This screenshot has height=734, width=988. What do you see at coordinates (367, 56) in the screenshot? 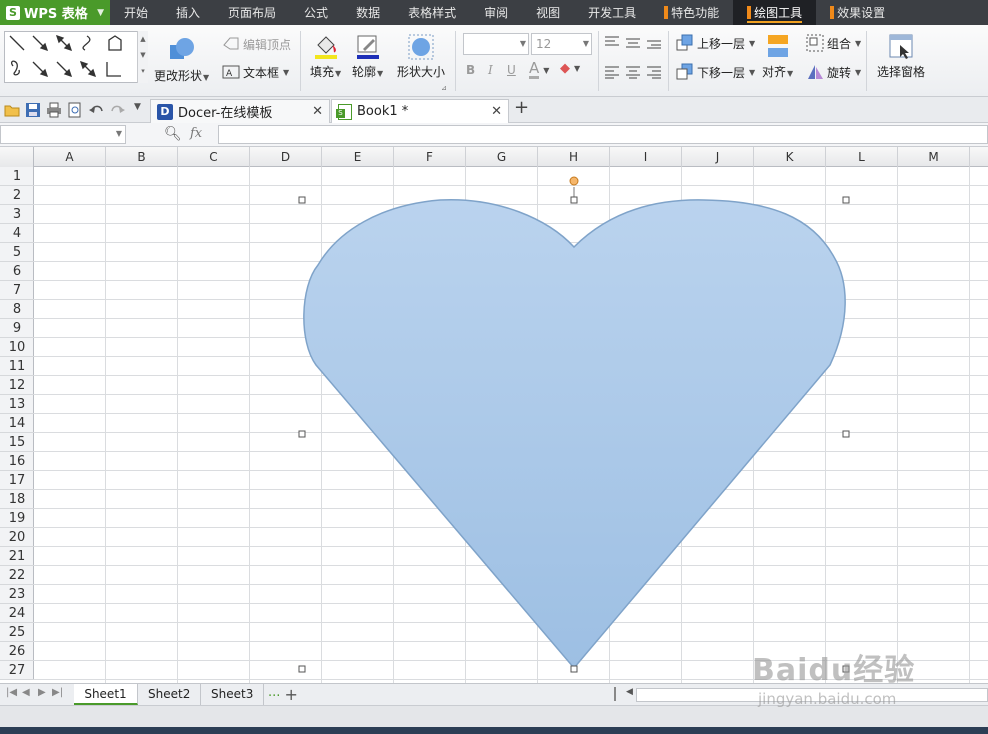
I see `outline-button: 轮廓▼` at bounding box center [367, 56].